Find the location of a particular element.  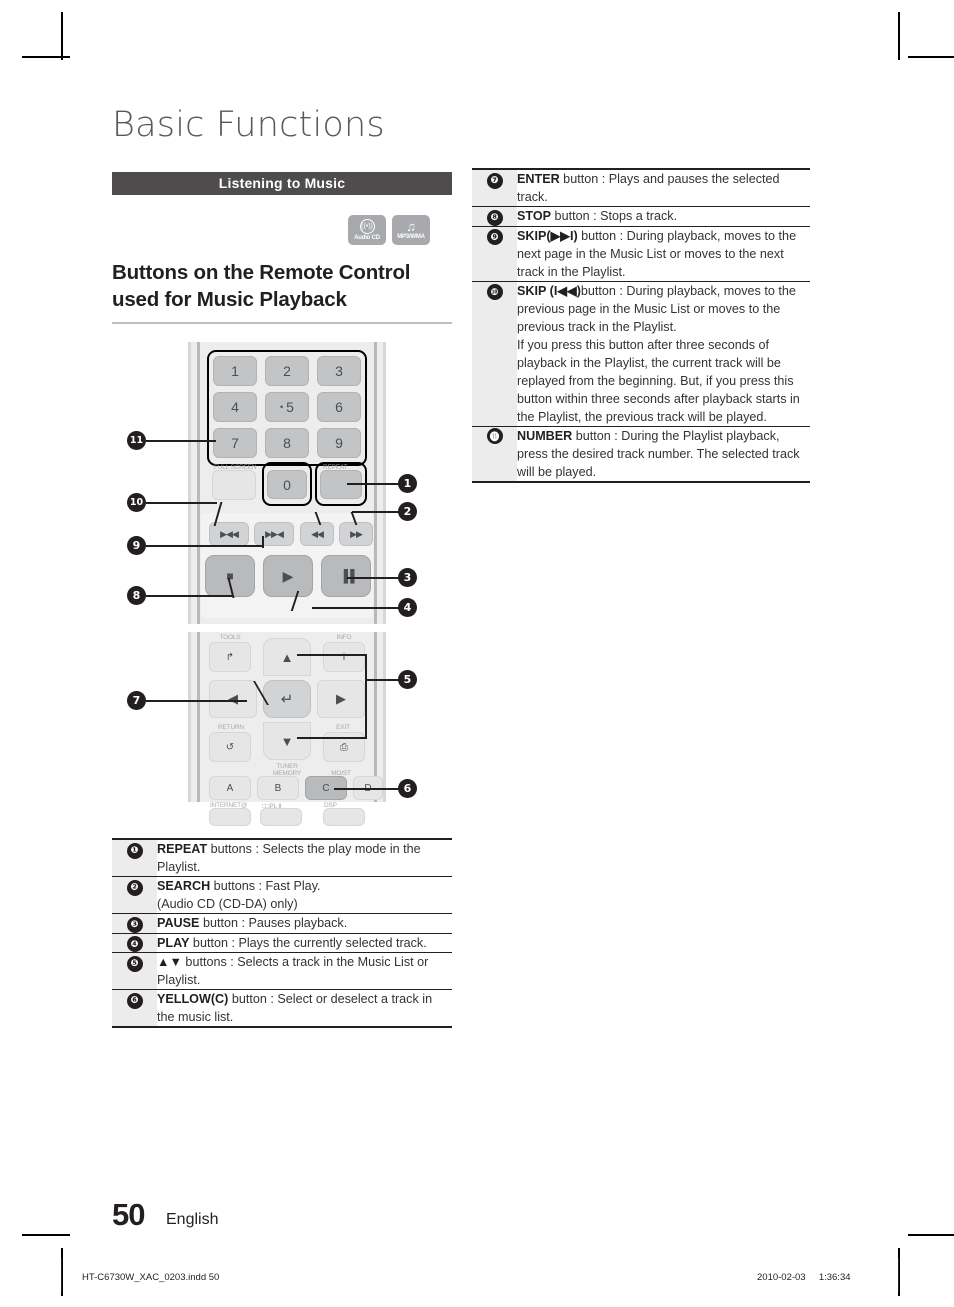

callout-9: 9 is located at coordinates (136, 545).